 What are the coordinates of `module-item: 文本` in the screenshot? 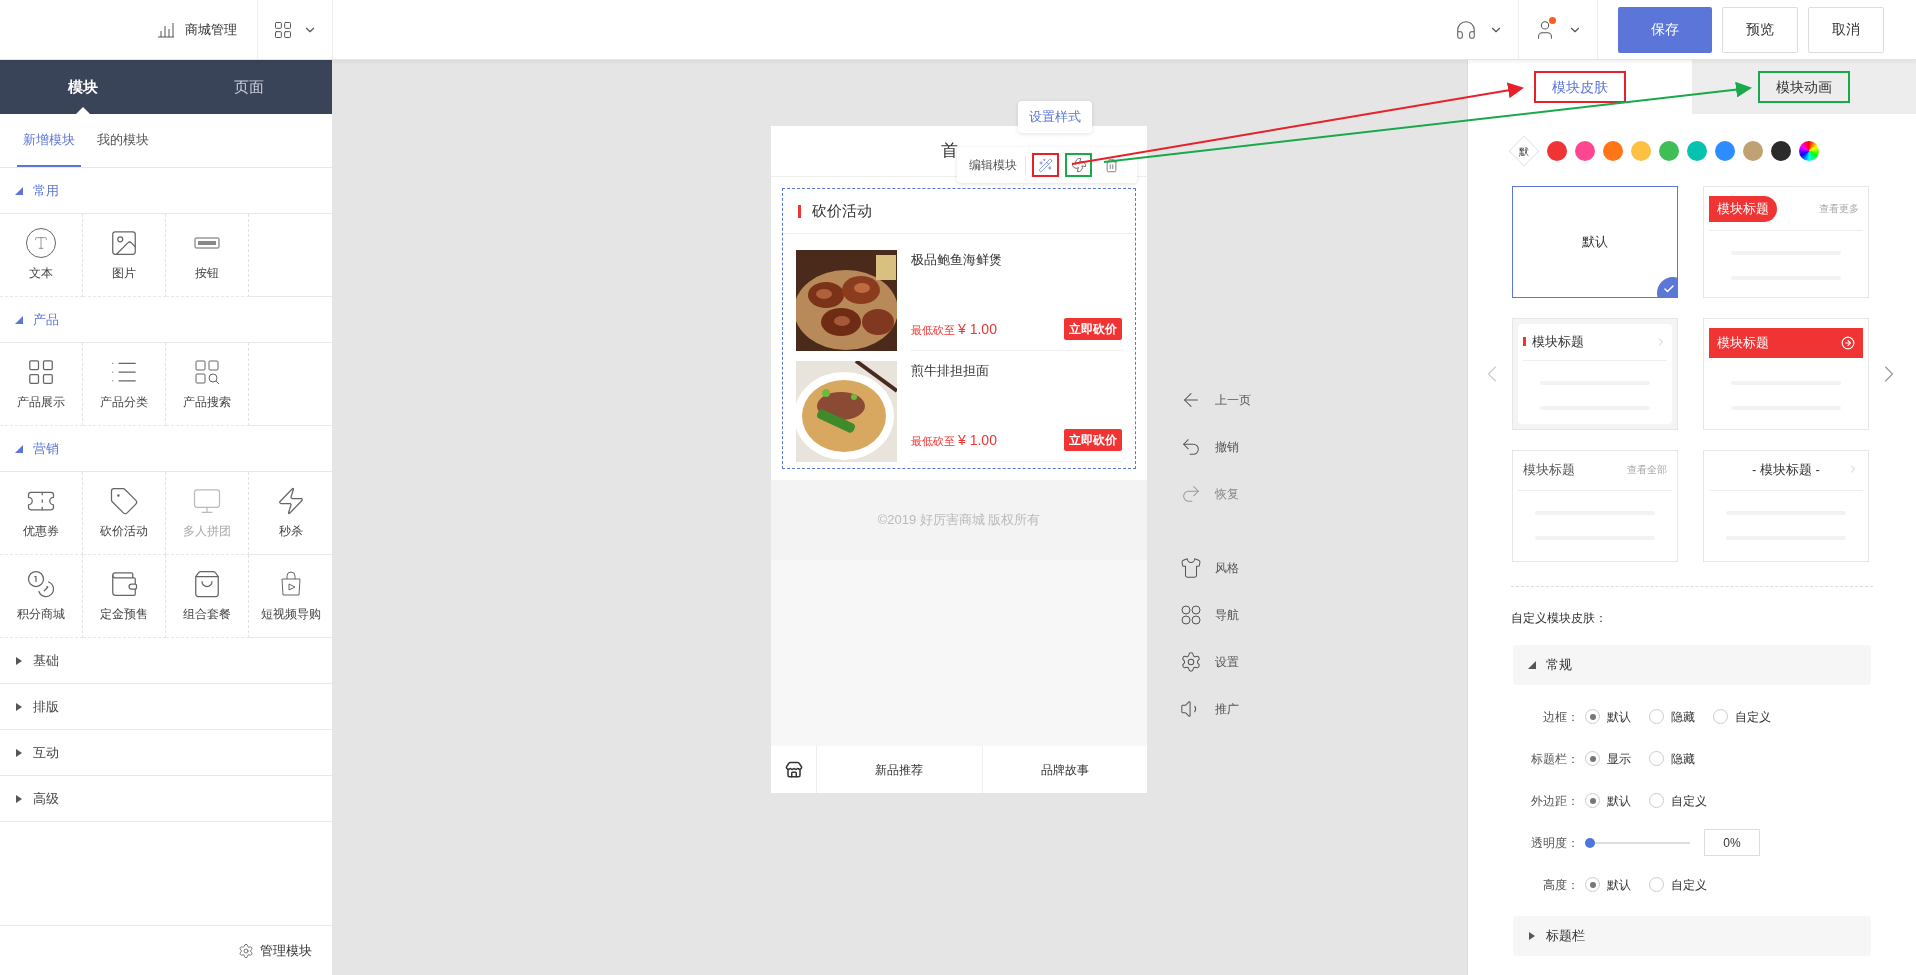 It's located at (41, 255).